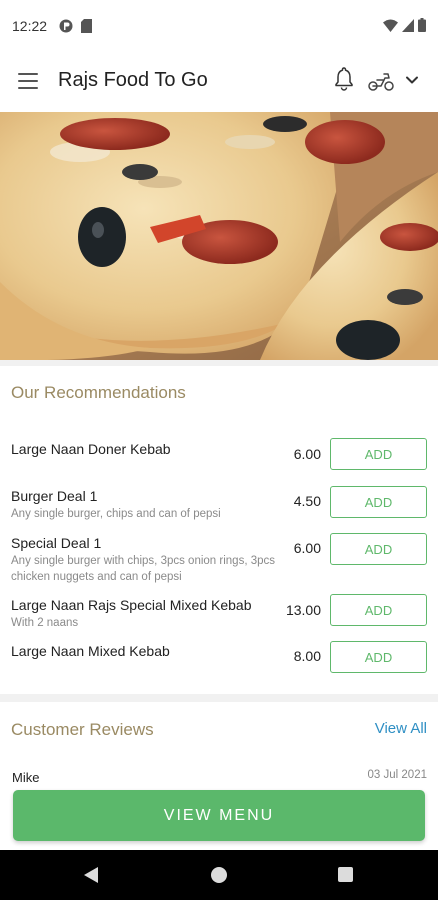  What do you see at coordinates (98, 392) in the screenshot?
I see `recommendations-title: Our Recommendations` at bounding box center [98, 392].